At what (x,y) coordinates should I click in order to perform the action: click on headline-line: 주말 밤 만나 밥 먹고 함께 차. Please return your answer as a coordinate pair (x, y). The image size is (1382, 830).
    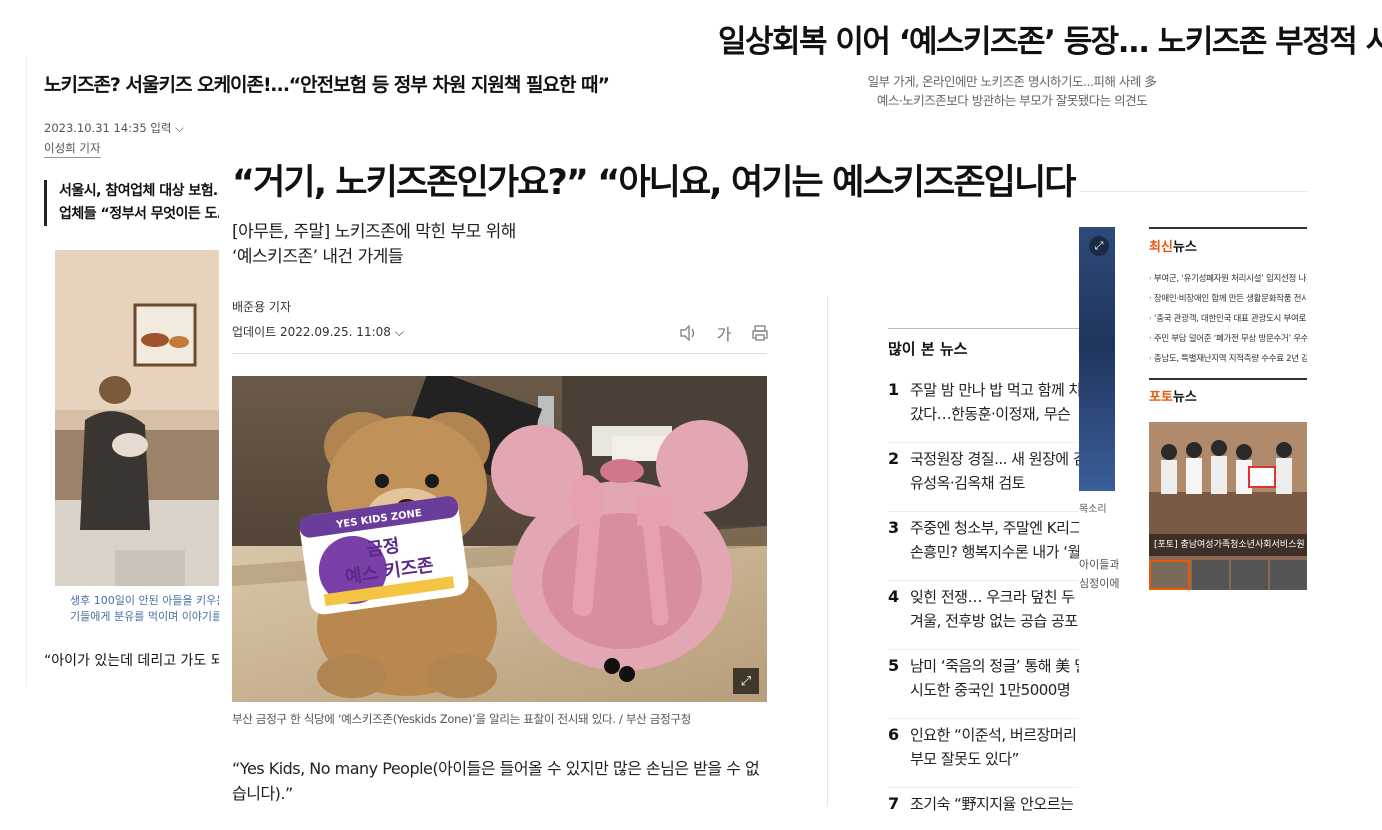
    Looking at the image, I should click on (994, 390).